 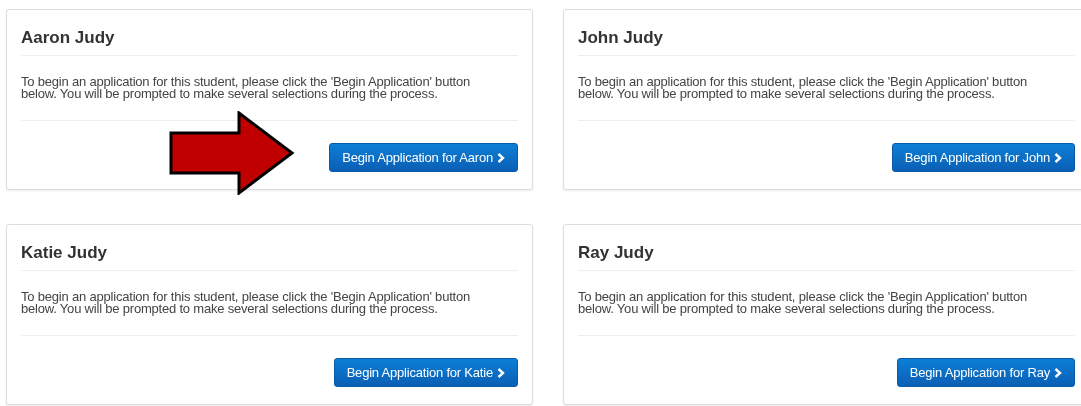 What do you see at coordinates (423, 157) in the screenshot?
I see `begin-application-button: Begin Application for Aaron` at bounding box center [423, 157].